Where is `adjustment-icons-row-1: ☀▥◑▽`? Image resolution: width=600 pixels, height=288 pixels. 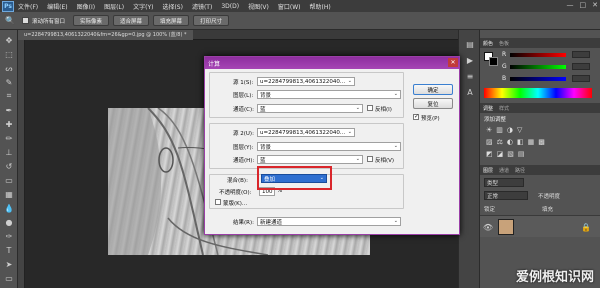
adjustment-icons-row-1: ☀▥◑▽ is located at coordinates (506, 130).